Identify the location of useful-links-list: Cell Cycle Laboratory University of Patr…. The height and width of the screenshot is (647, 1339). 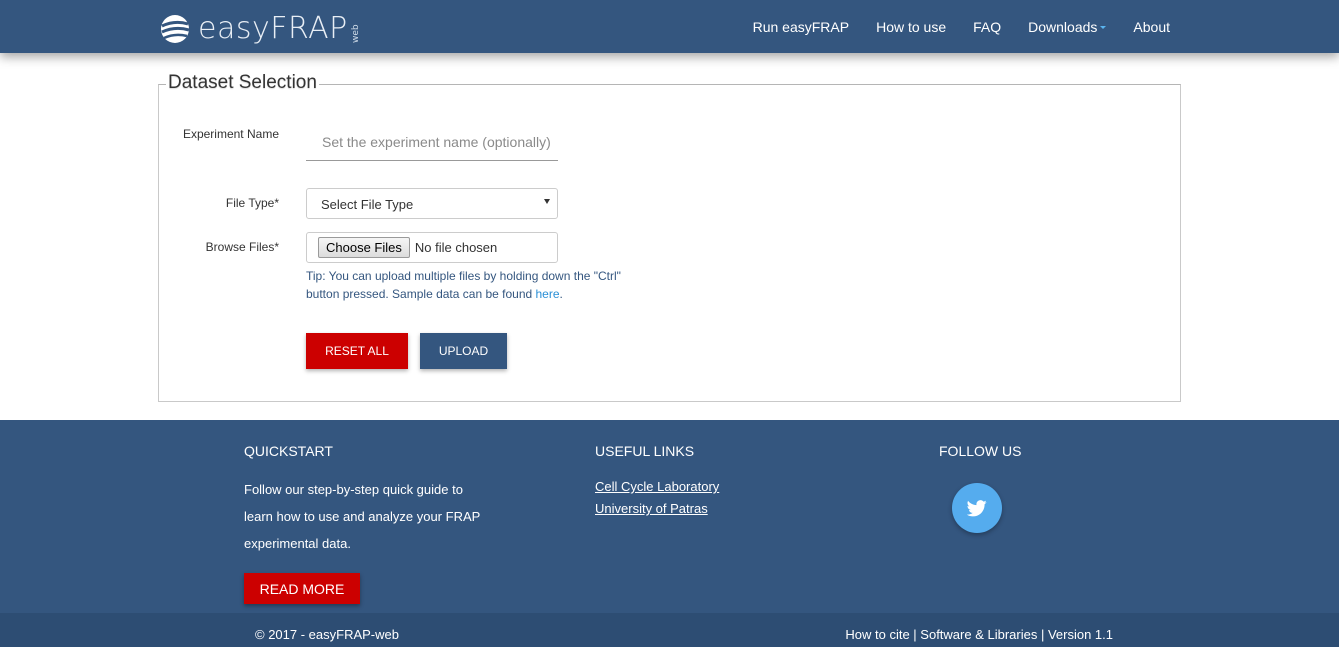
(657, 498).